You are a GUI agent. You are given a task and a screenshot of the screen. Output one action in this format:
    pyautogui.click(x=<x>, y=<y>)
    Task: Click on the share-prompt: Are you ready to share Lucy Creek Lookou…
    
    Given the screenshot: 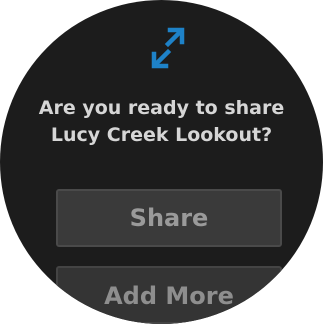 What is the action you would take?
    pyautogui.click(x=161, y=122)
    